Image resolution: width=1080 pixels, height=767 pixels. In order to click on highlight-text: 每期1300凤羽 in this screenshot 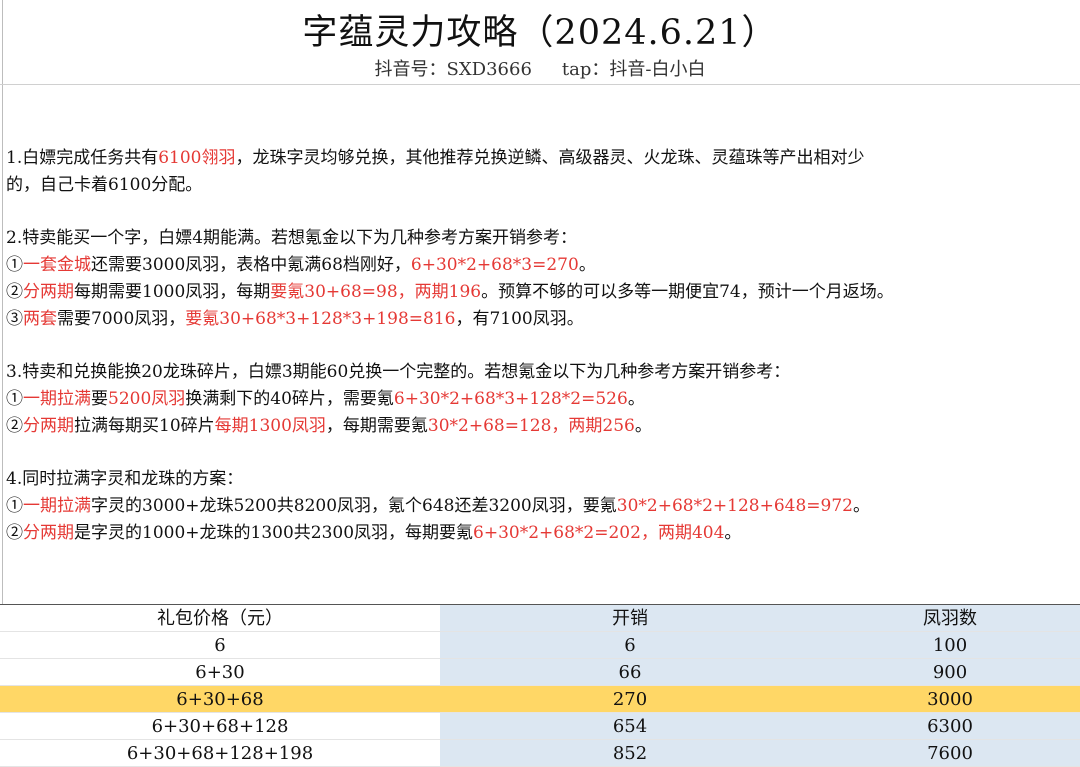, I will do `click(270, 426)`.